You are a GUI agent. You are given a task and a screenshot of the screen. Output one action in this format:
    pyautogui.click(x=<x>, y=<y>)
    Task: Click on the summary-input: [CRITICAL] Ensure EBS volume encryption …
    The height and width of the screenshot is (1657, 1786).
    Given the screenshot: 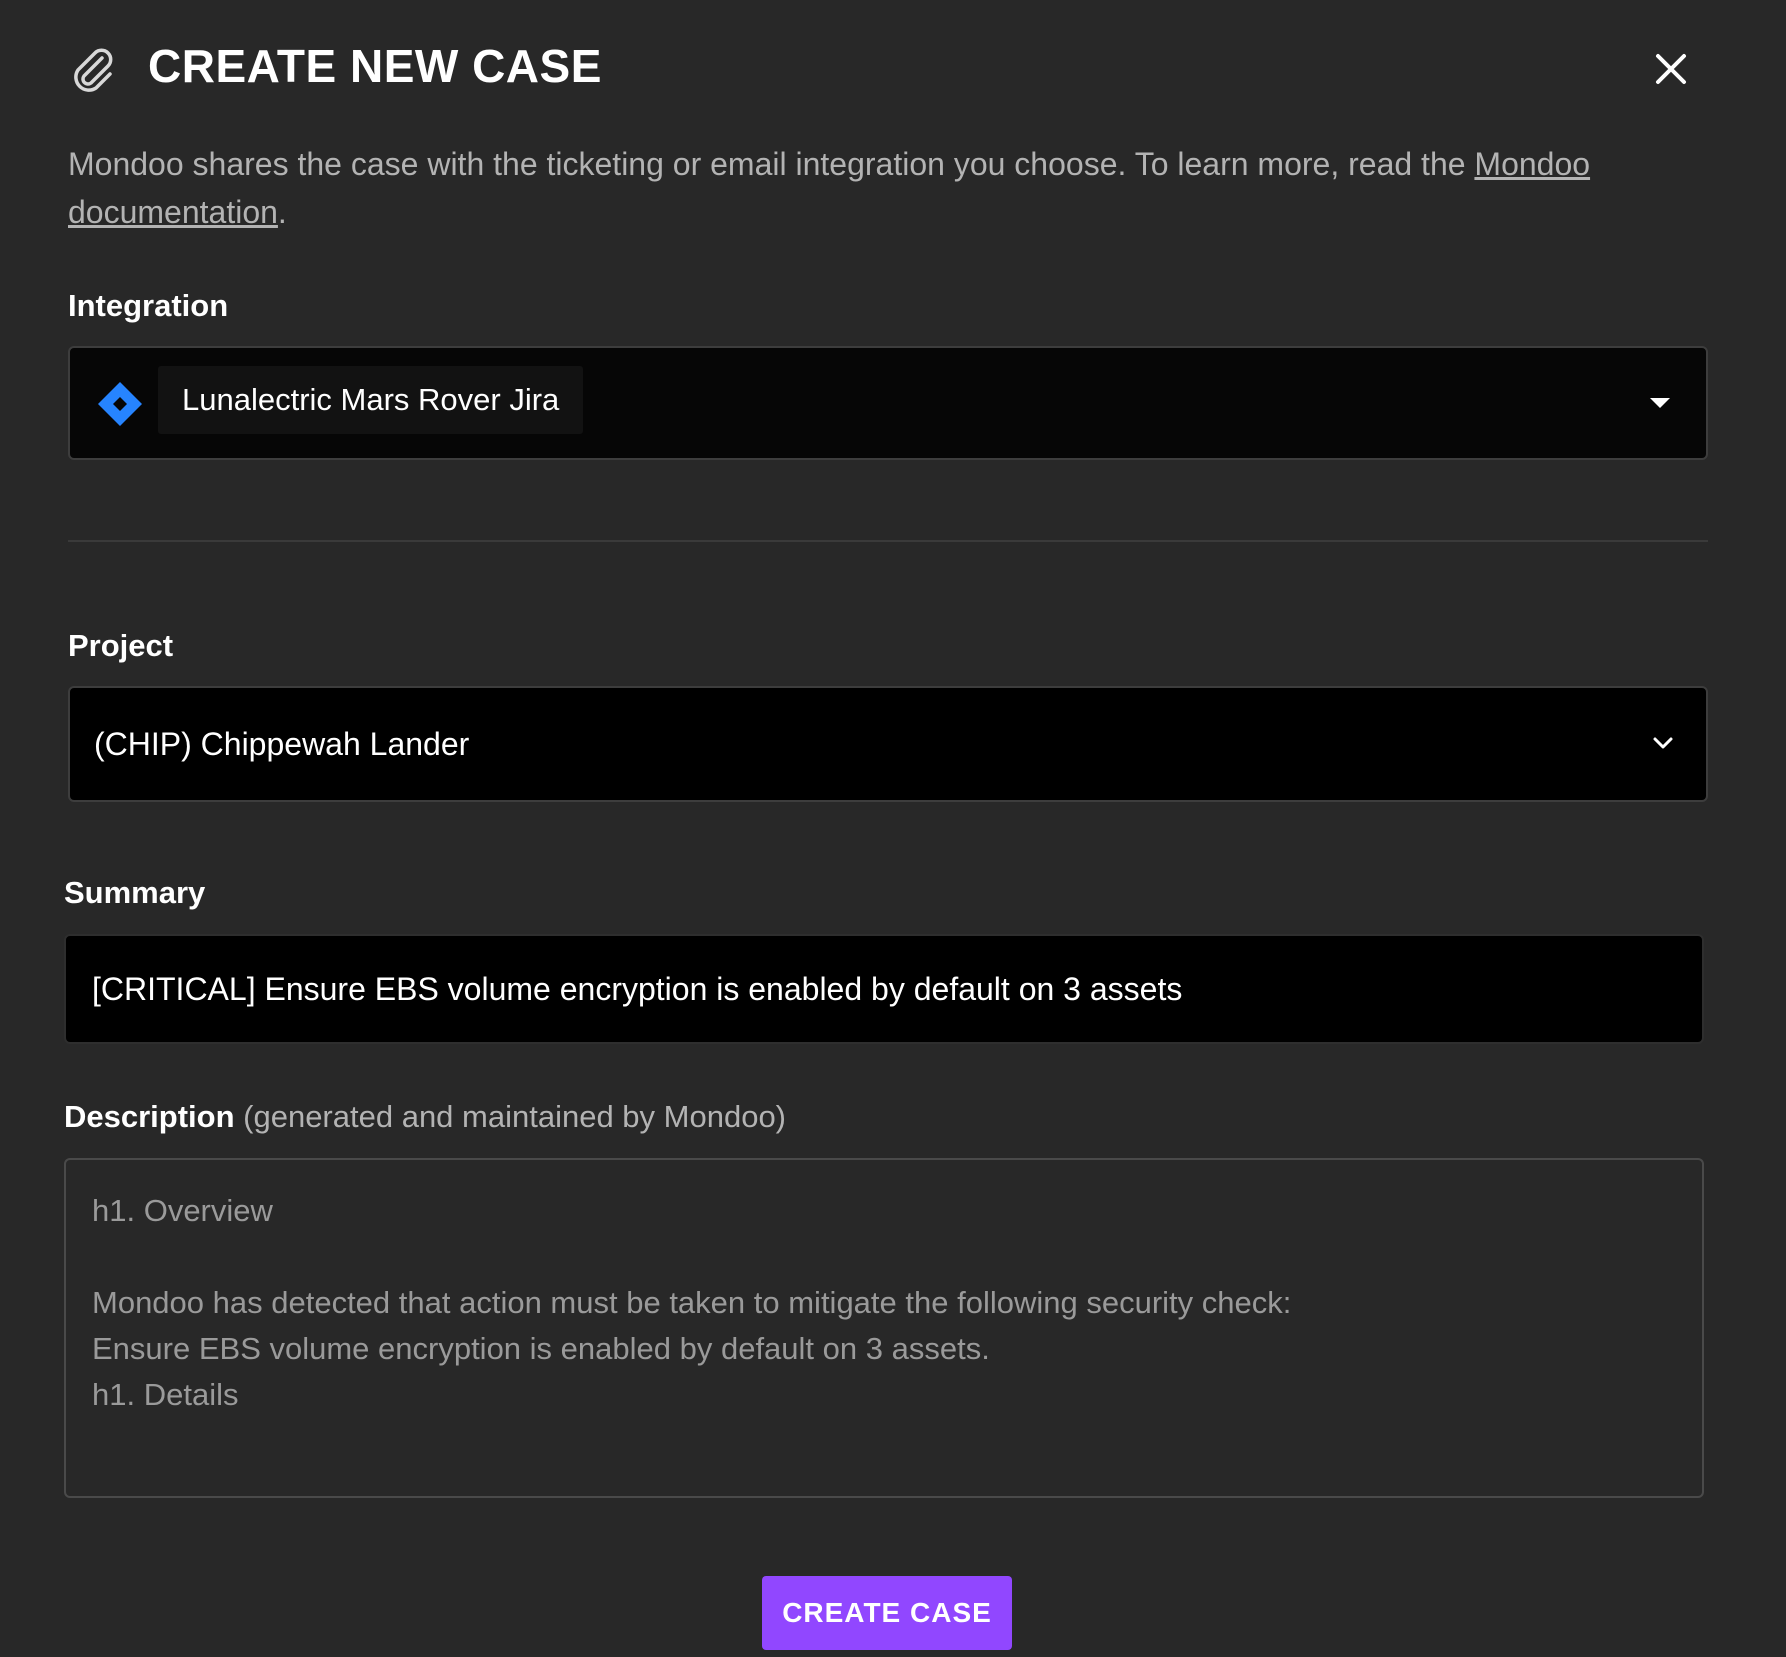 What is the action you would take?
    pyautogui.click(x=884, y=989)
    